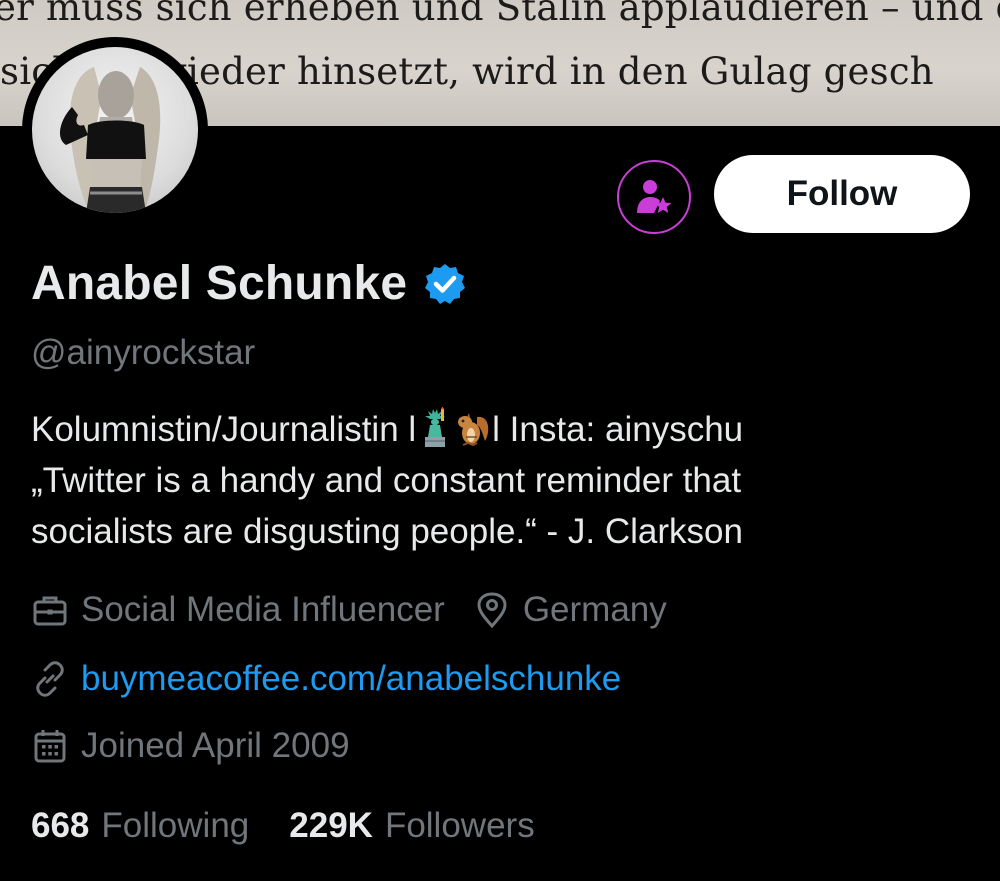 This screenshot has height=881, width=1000. What do you see at coordinates (435, 427) in the screenshot?
I see `statue-of-liberty-emoji` at bounding box center [435, 427].